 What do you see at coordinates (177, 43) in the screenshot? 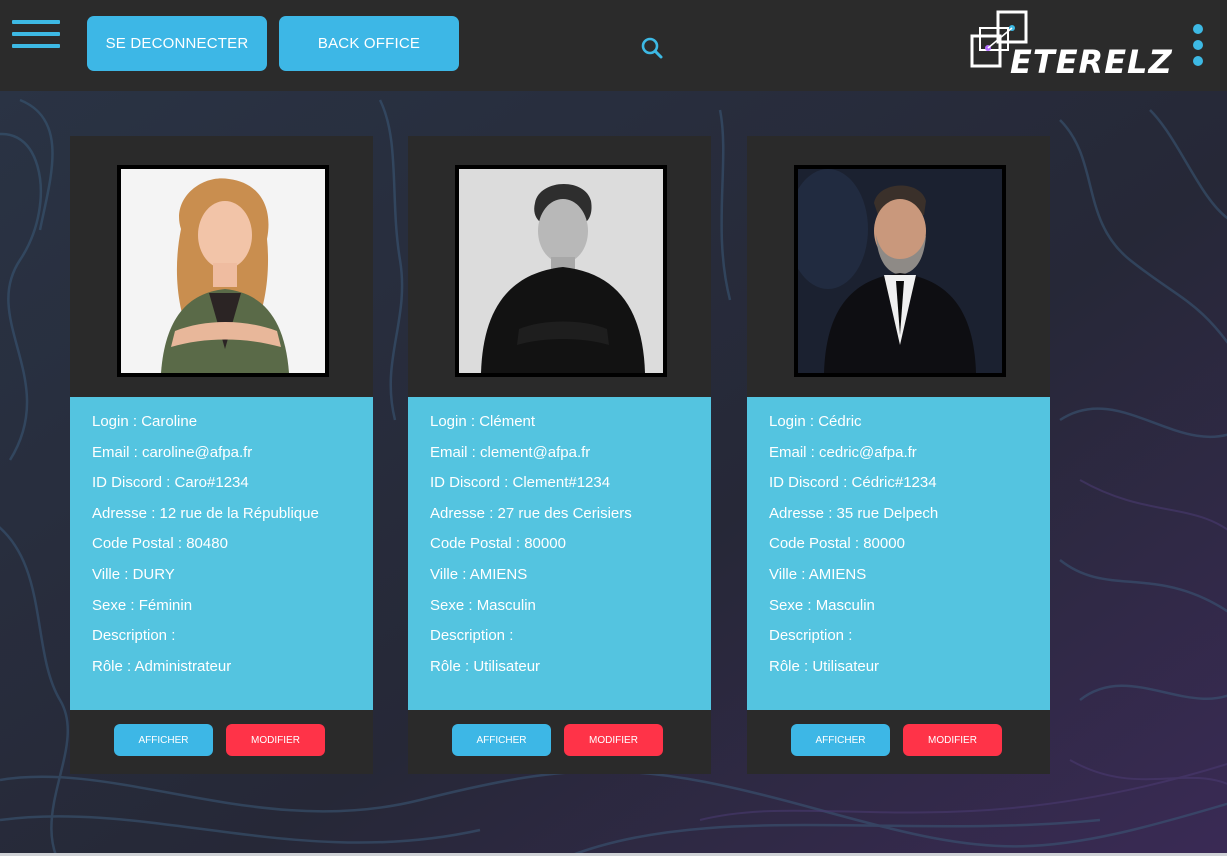
I see `logout-button: SE DECONNECTER` at bounding box center [177, 43].